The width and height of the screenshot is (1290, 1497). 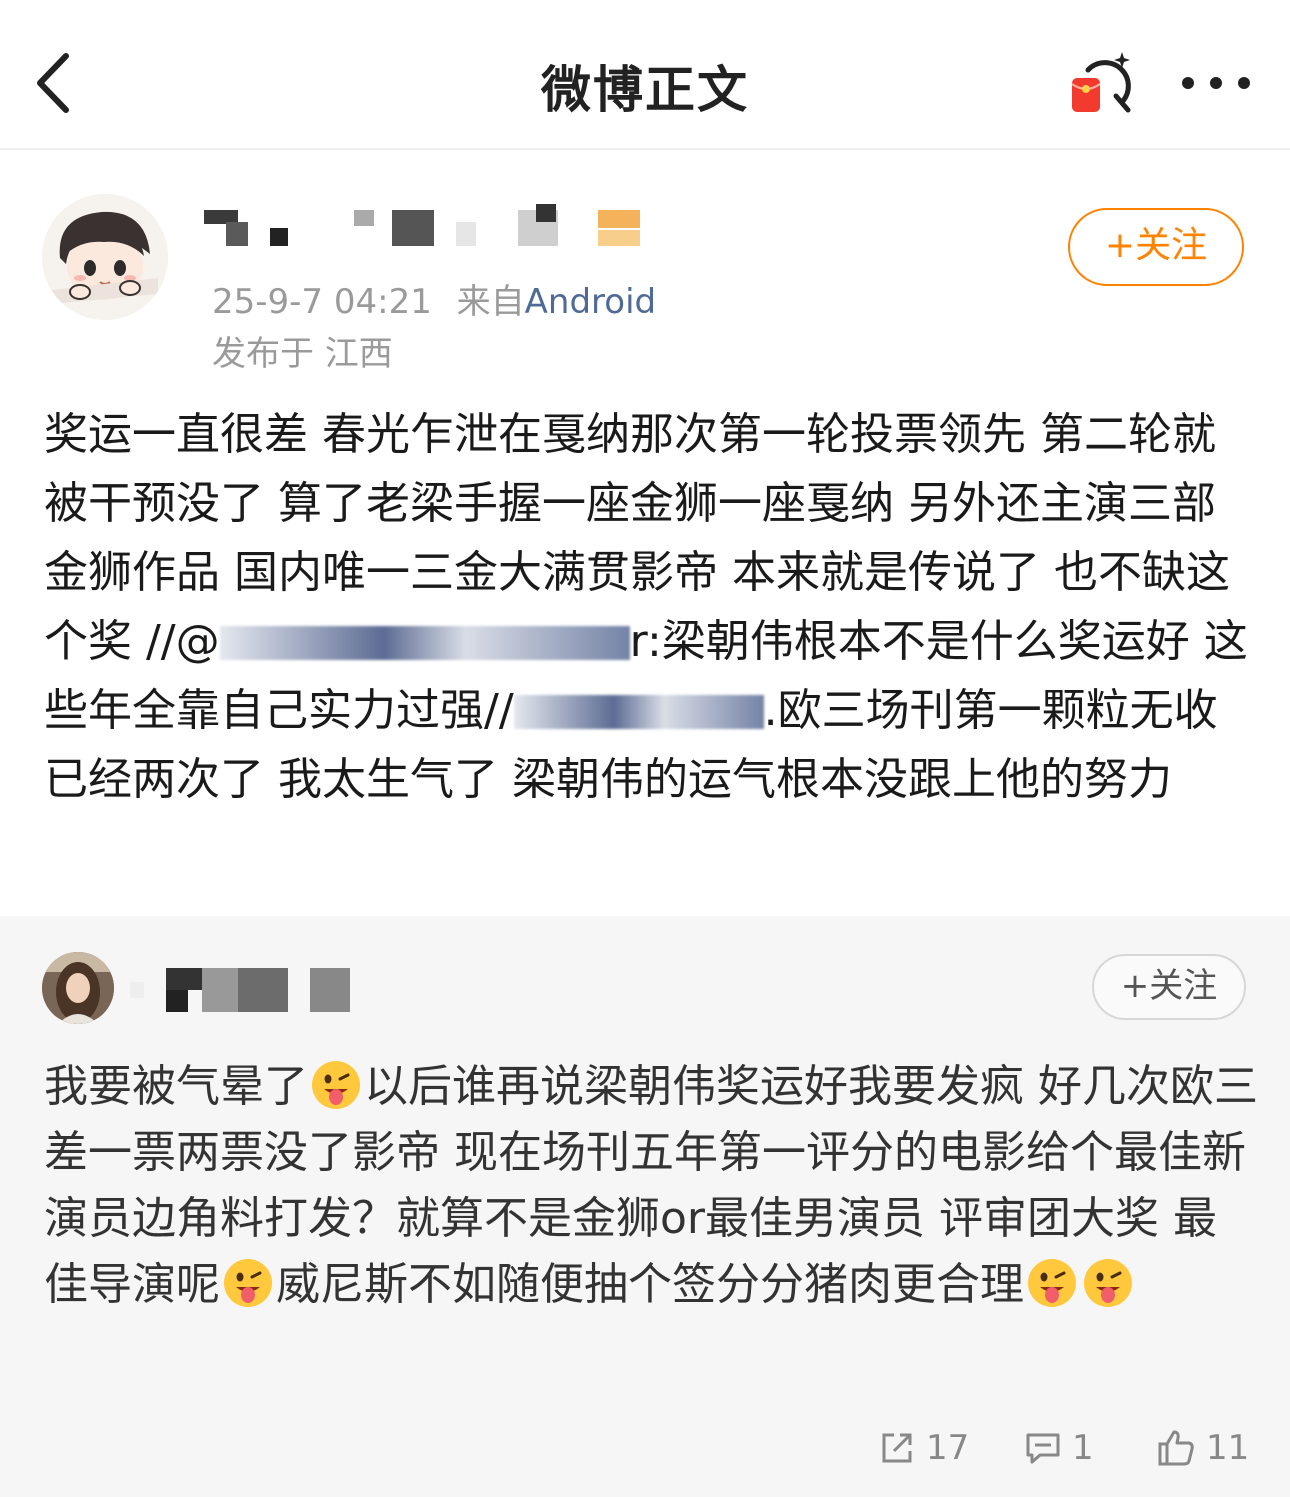 What do you see at coordinates (176, 1086) in the screenshot?
I see `retweeted-text-part: 我要被气晕了` at bounding box center [176, 1086].